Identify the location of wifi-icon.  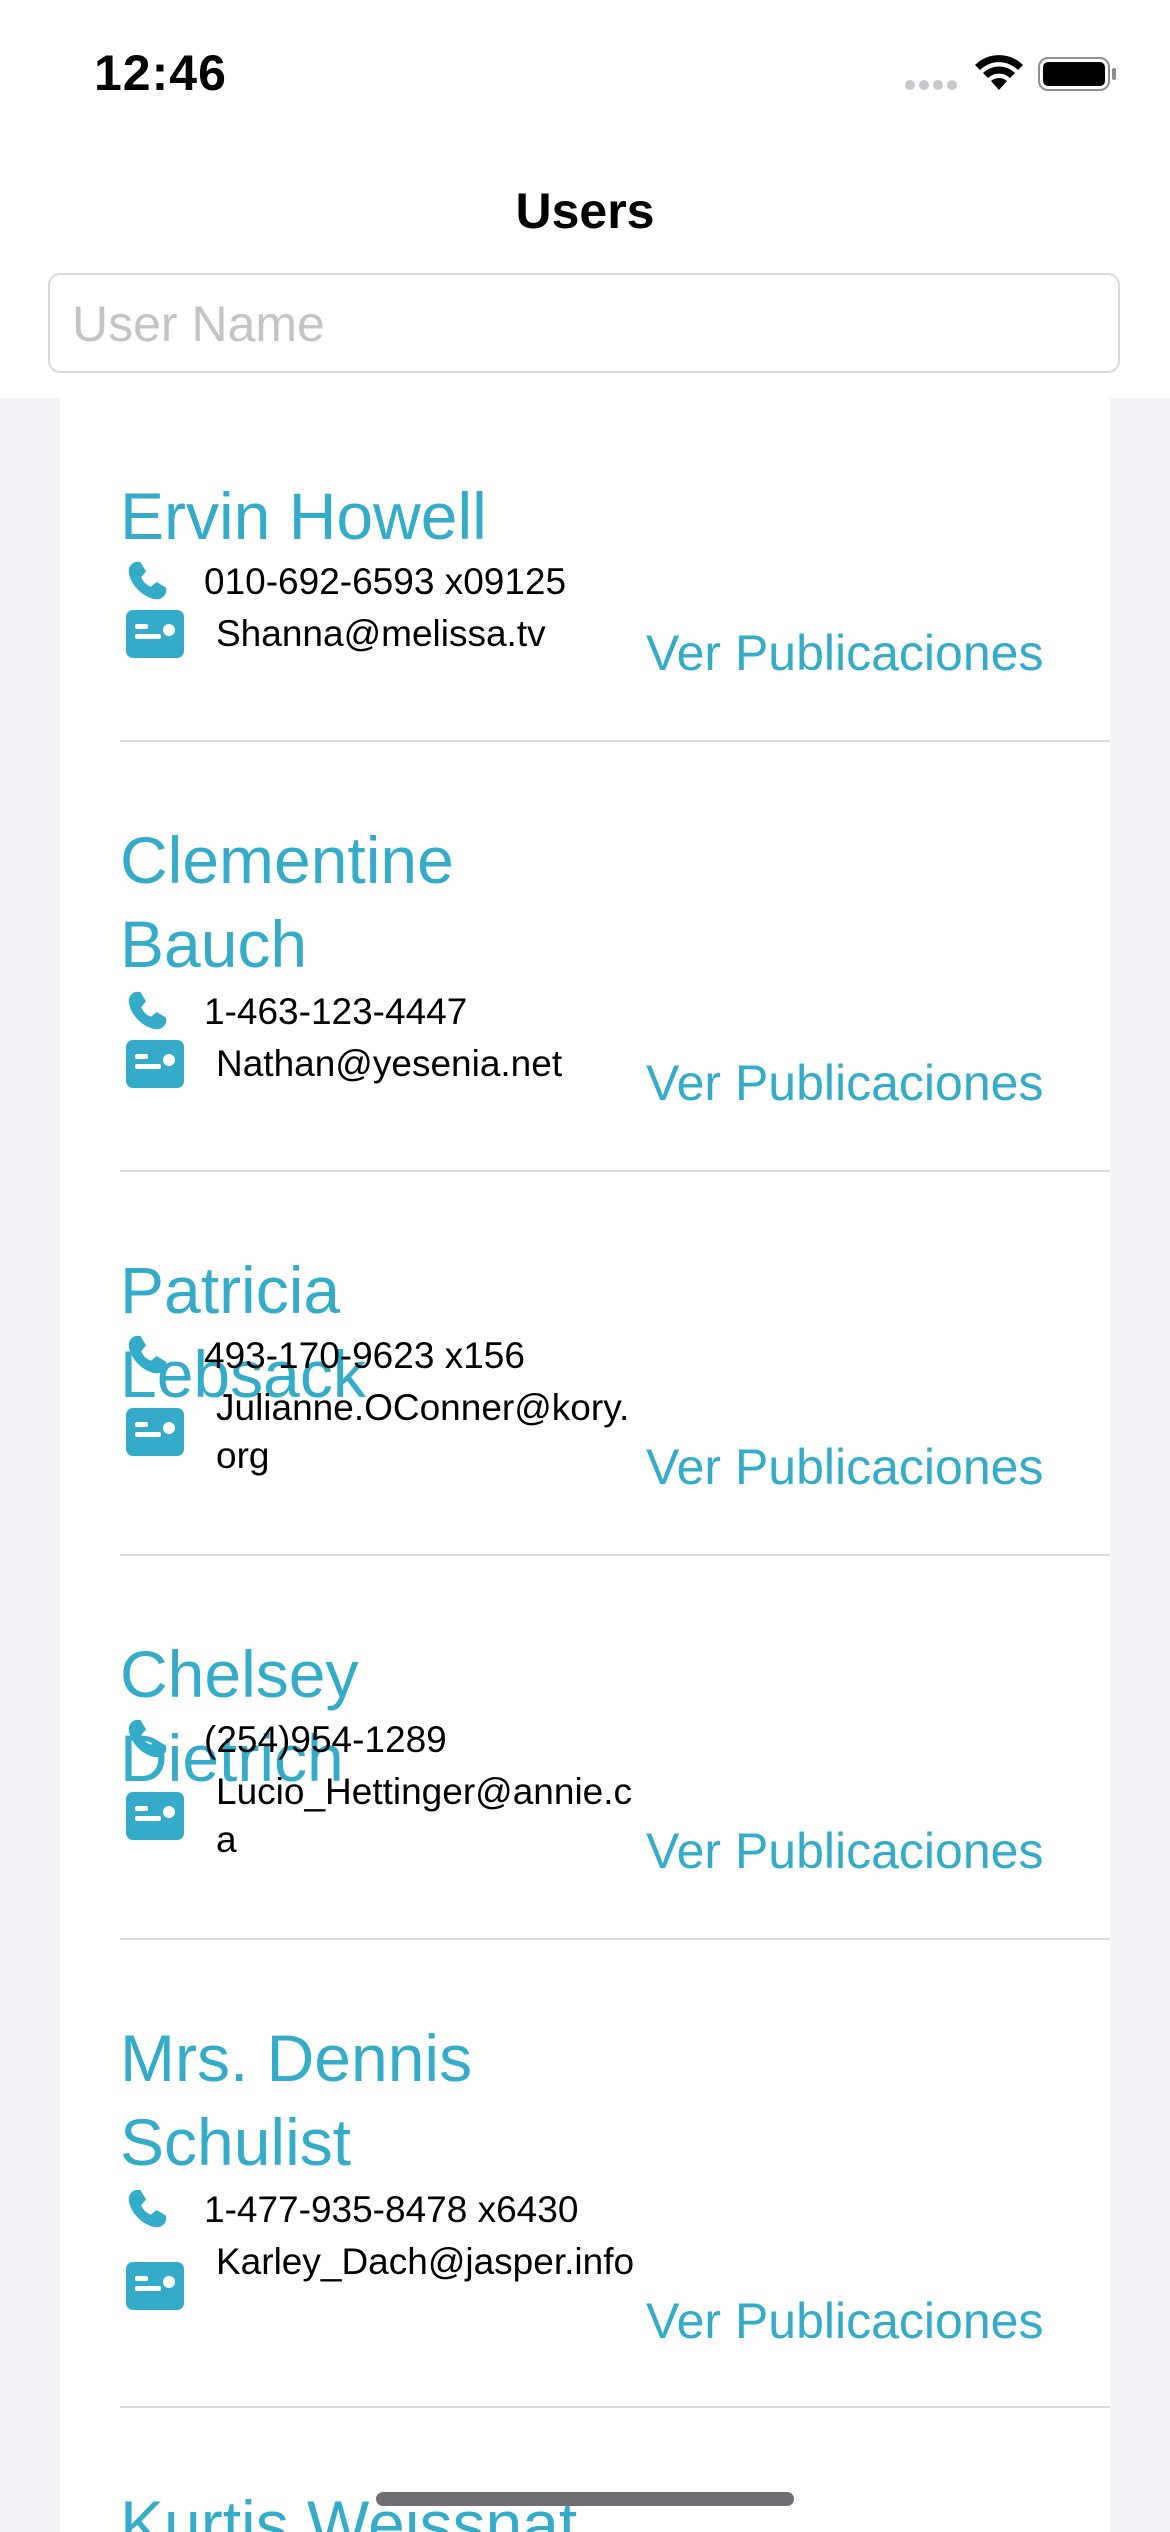
(999, 72).